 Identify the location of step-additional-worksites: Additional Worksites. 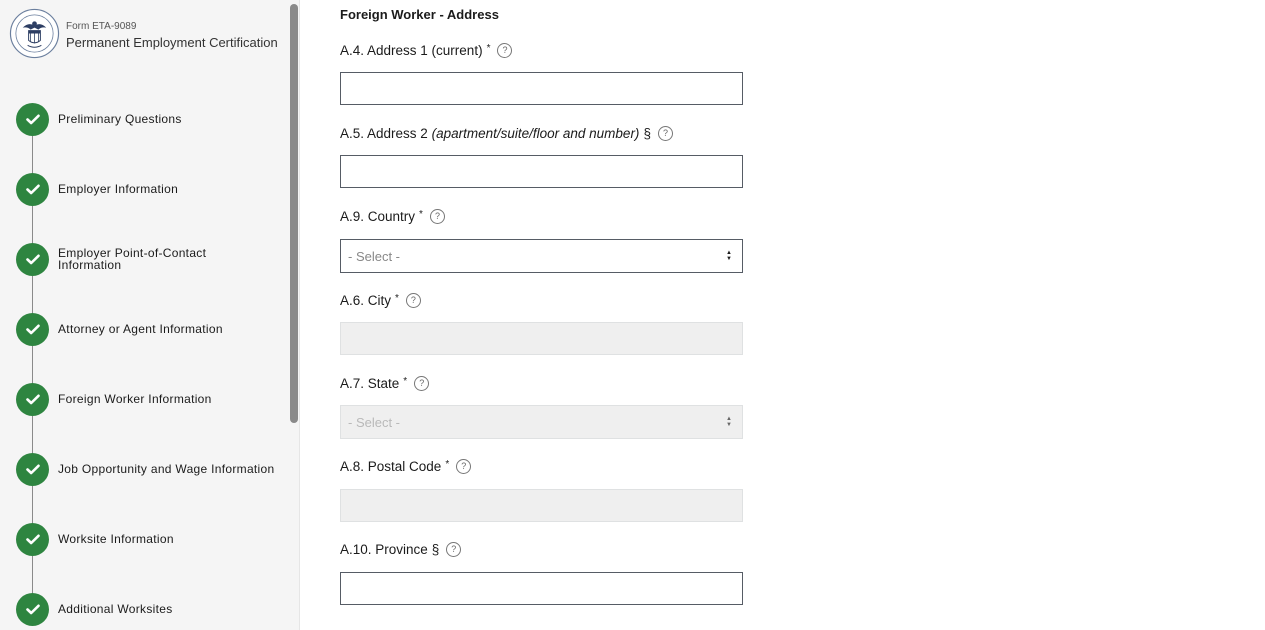
(149, 609).